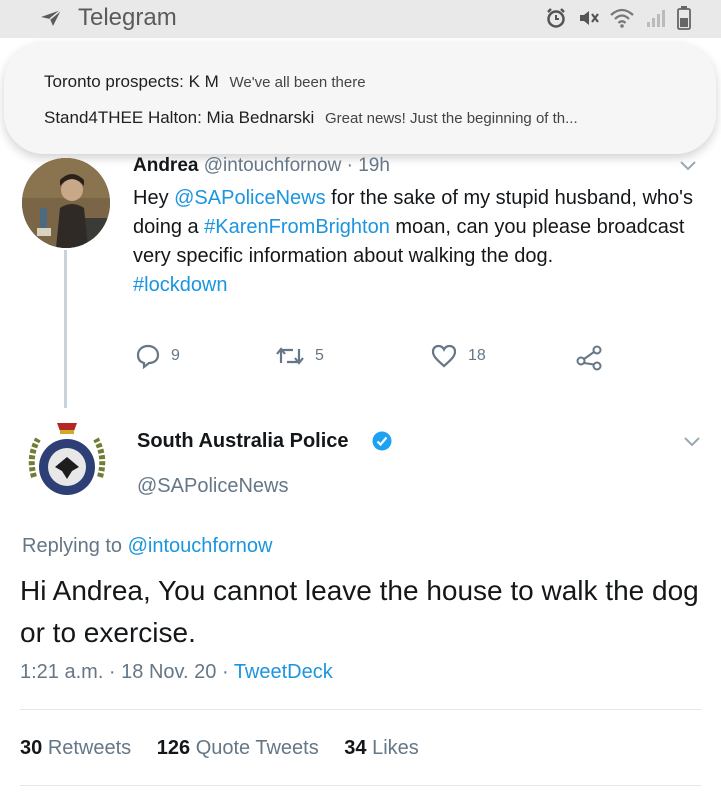 This screenshot has width=721, height=800. I want to click on reply-button: 9, so click(157, 356).